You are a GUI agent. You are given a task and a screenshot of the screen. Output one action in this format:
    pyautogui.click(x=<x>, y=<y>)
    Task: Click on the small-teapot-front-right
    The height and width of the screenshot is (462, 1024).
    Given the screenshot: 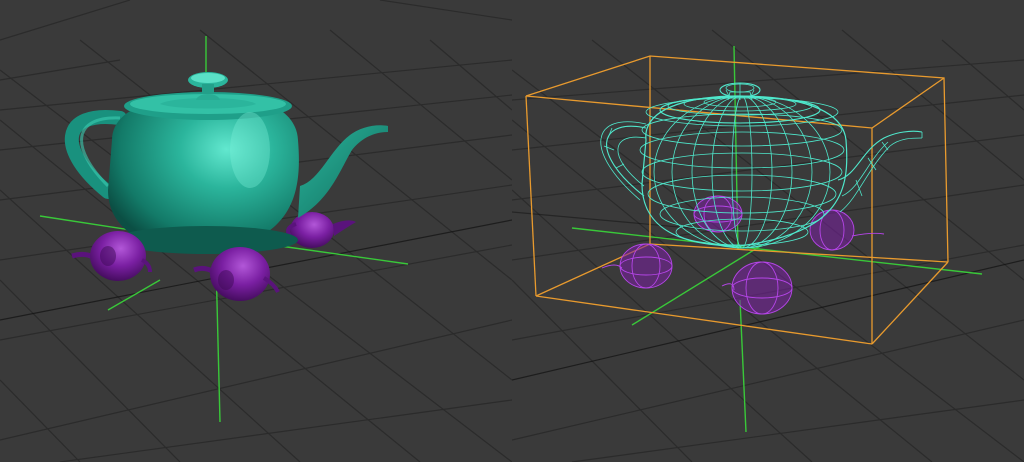 What is the action you would take?
    pyautogui.click(x=236, y=274)
    